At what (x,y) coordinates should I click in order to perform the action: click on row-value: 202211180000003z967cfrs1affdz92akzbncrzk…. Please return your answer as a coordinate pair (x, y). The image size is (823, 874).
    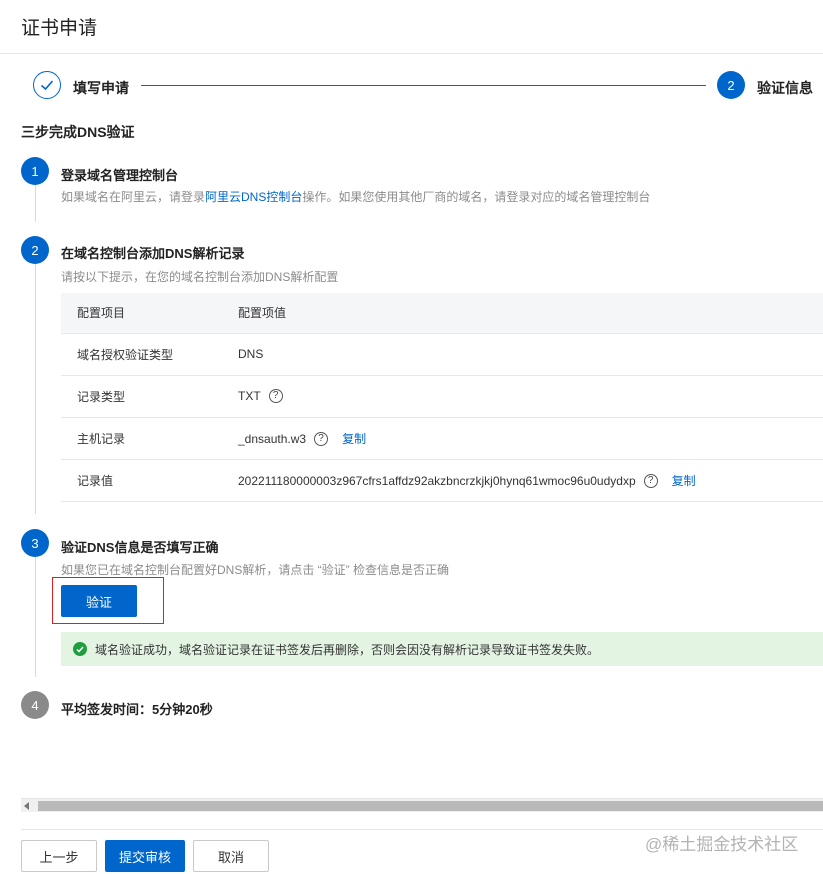
    Looking at the image, I should click on (437, 480).